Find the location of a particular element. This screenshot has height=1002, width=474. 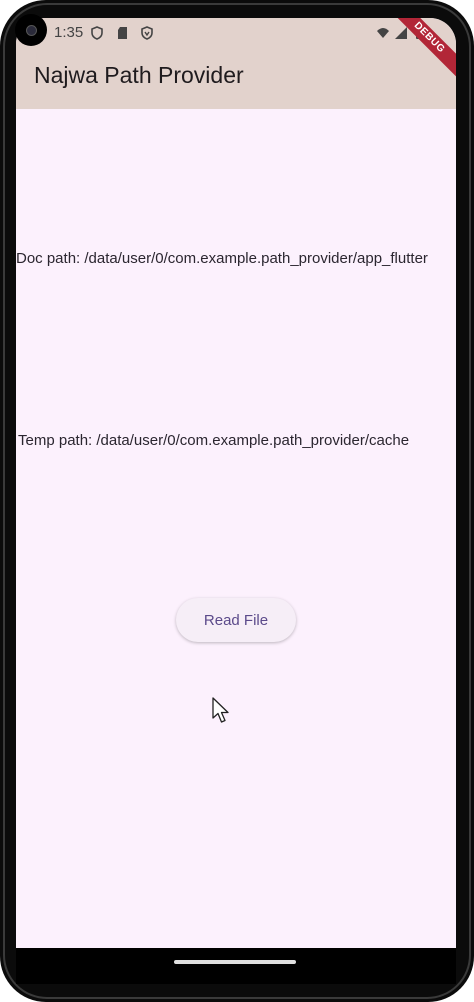

mouse-cursor-icon is located at coordinates (220, 710).